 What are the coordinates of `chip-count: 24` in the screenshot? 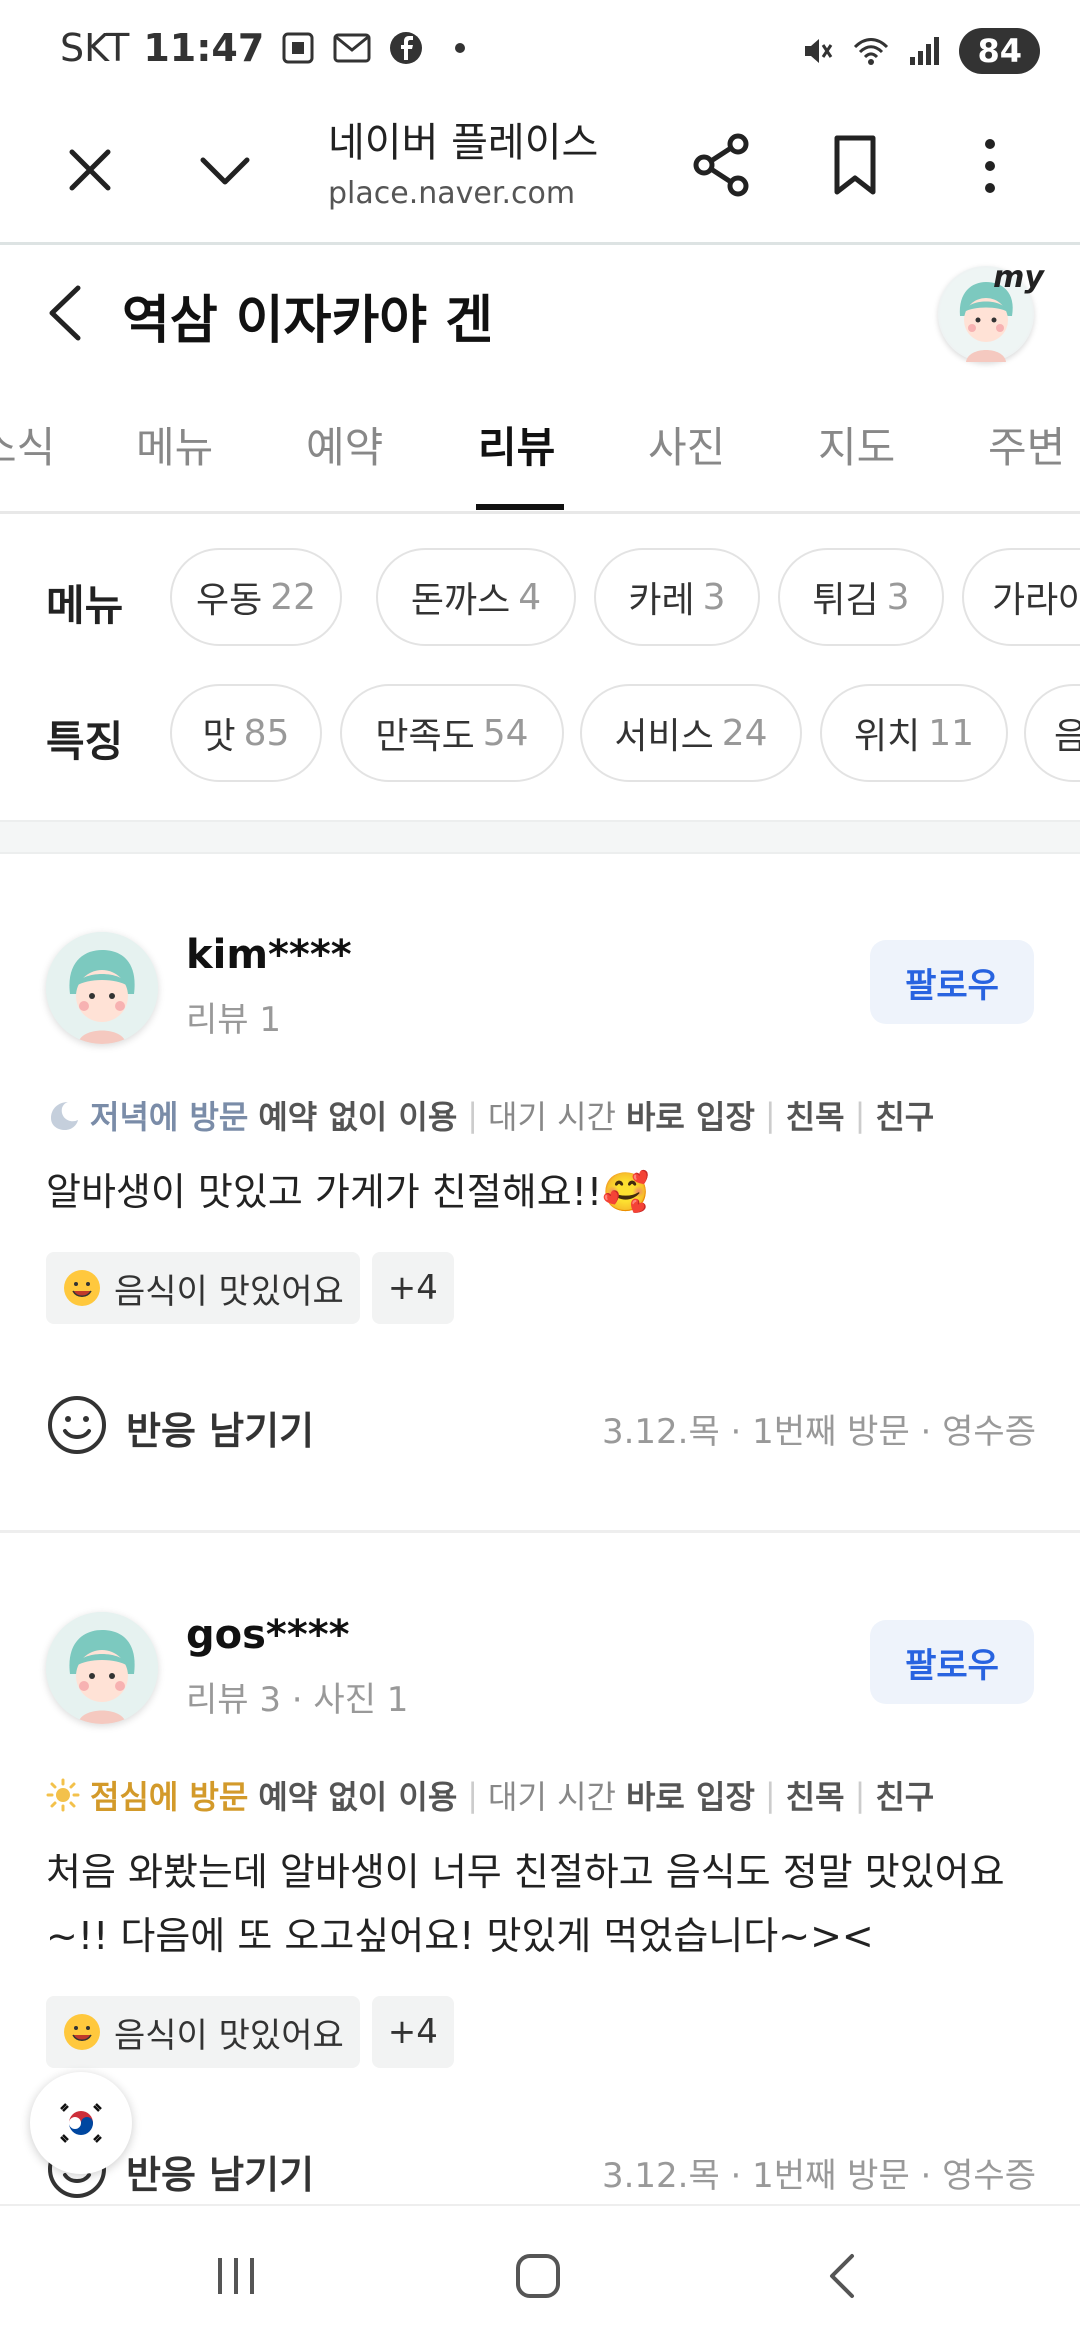 It's located at (744, 733).